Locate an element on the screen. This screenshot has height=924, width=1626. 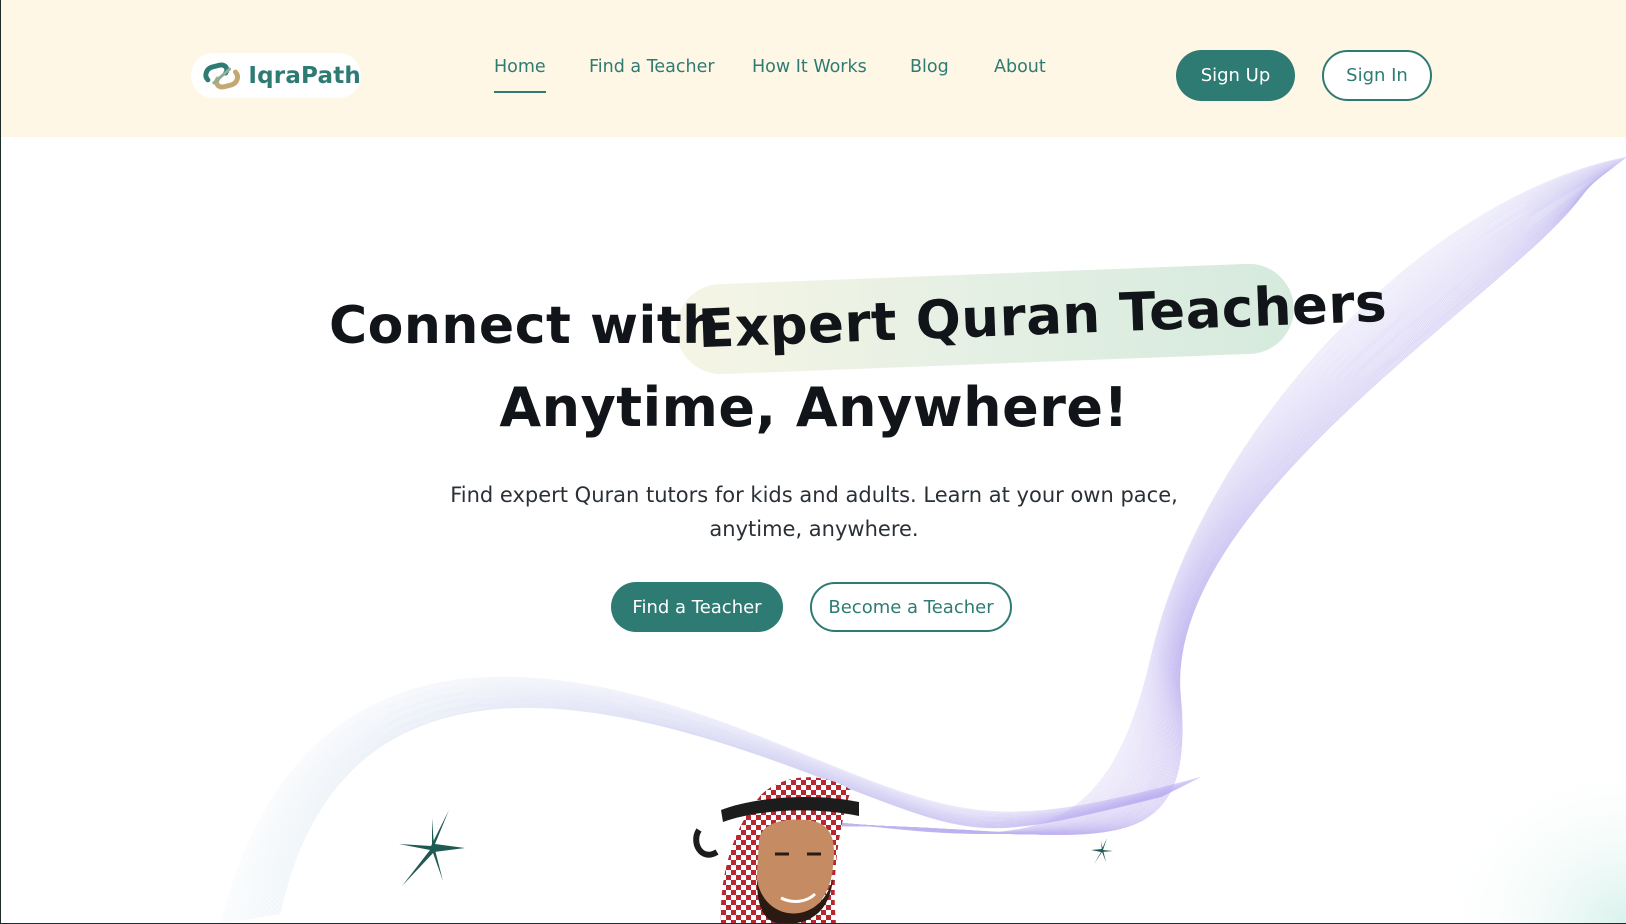
nav-item-how-it-works: How It Works is located at coordinates (809, 67).